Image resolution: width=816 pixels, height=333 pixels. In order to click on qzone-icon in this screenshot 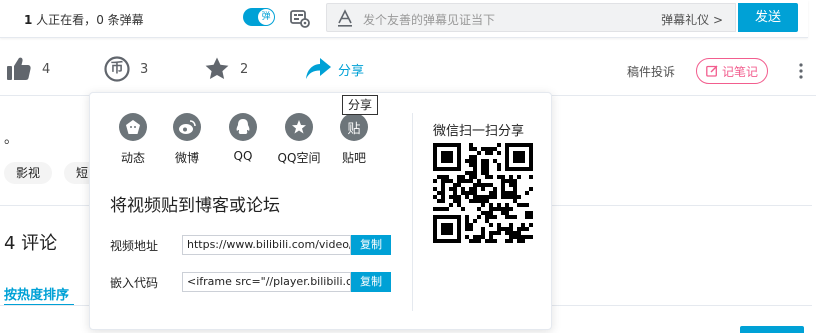, I will do `click(299, 127)`.